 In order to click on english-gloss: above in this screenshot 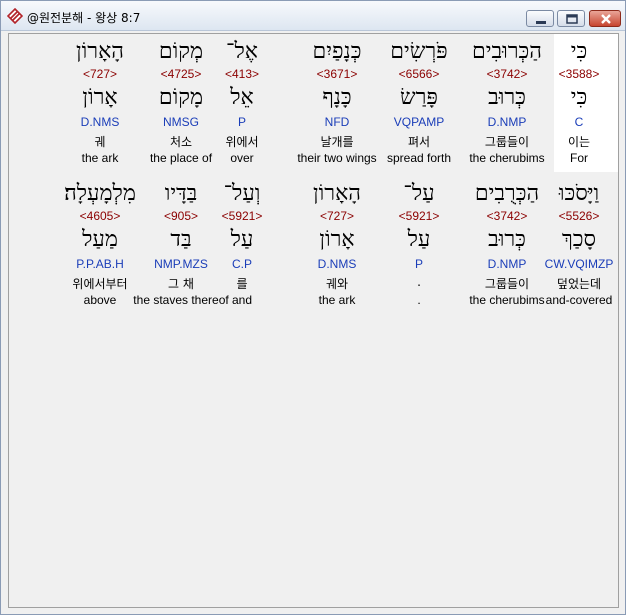, I will do `click(100, 300)`.